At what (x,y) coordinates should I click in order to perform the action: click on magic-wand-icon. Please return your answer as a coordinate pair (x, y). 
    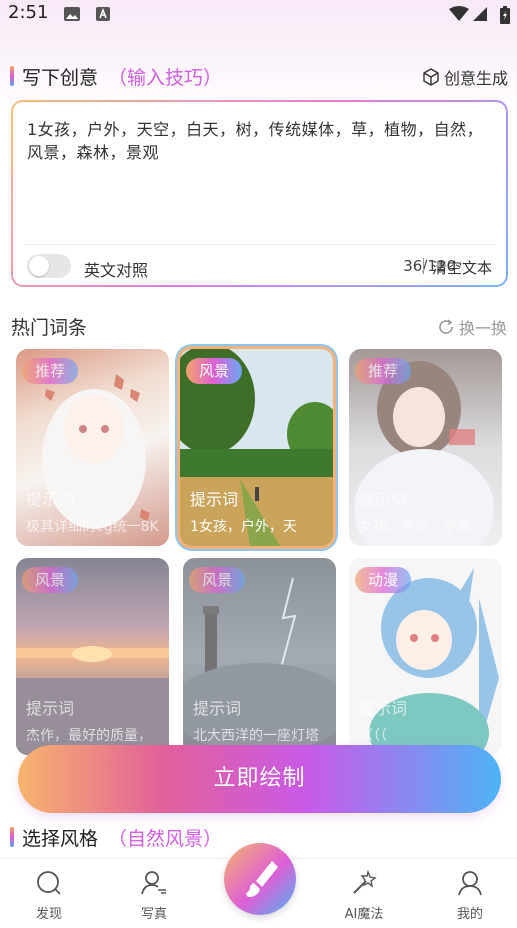
    Looking at the image, I should click on (365, 881).